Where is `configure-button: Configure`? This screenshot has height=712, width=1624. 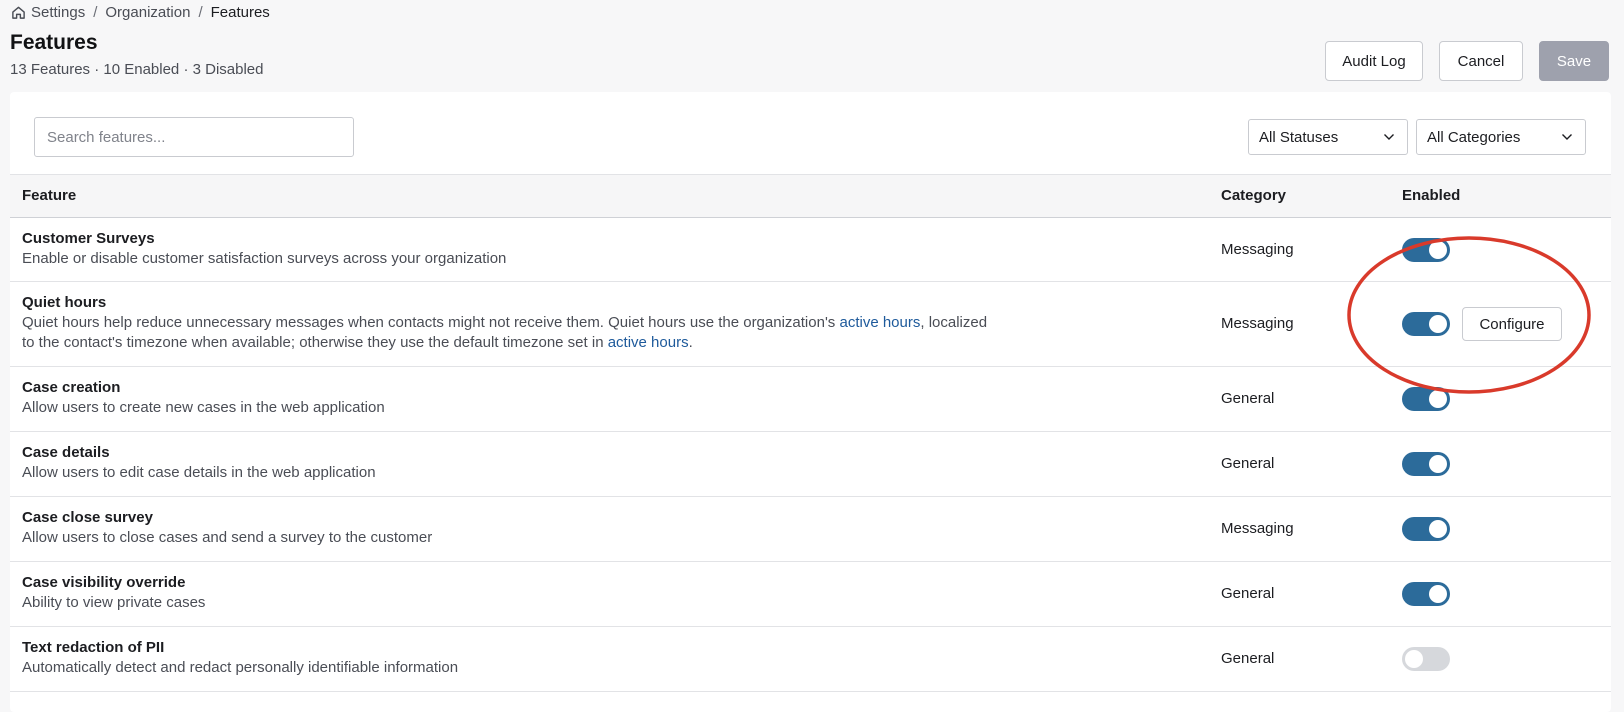
configure-button: Configure is located at coordinates (1512, 324).